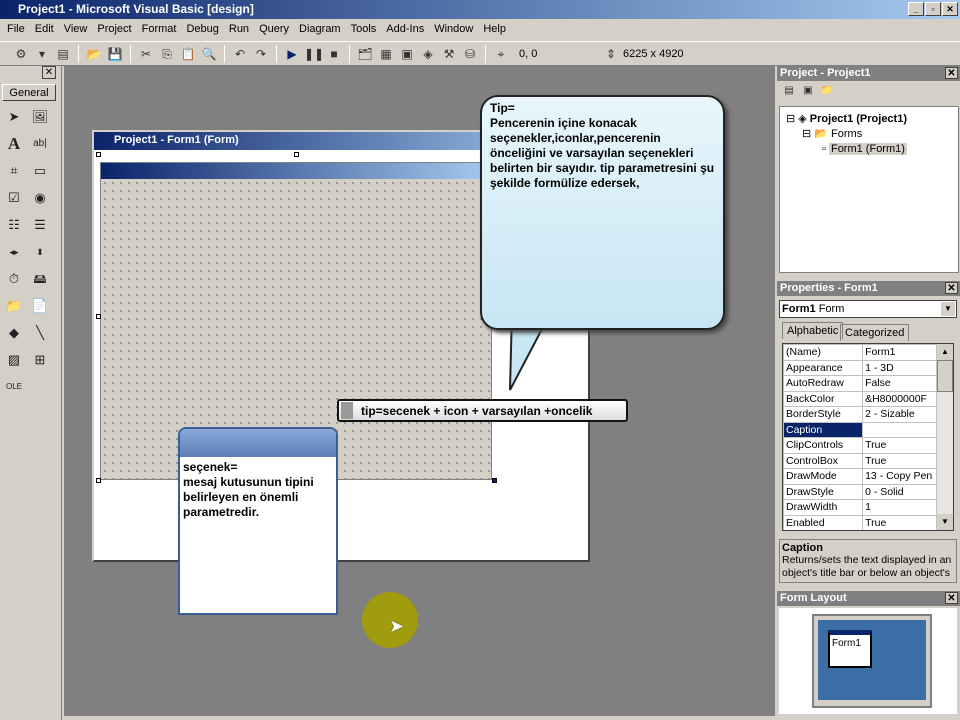 This screenshot has width=960, height=720. Describe the element at coordinates (40, 333) in the screenshot. I see `line-tool-icon: ╲` at that location.